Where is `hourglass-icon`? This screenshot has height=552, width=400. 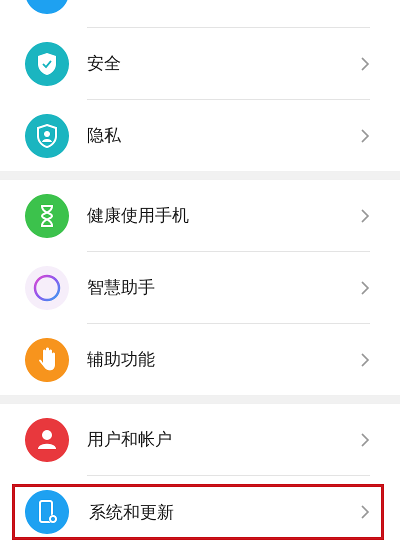 hourglass-icon is located at coordinates (47, 216).